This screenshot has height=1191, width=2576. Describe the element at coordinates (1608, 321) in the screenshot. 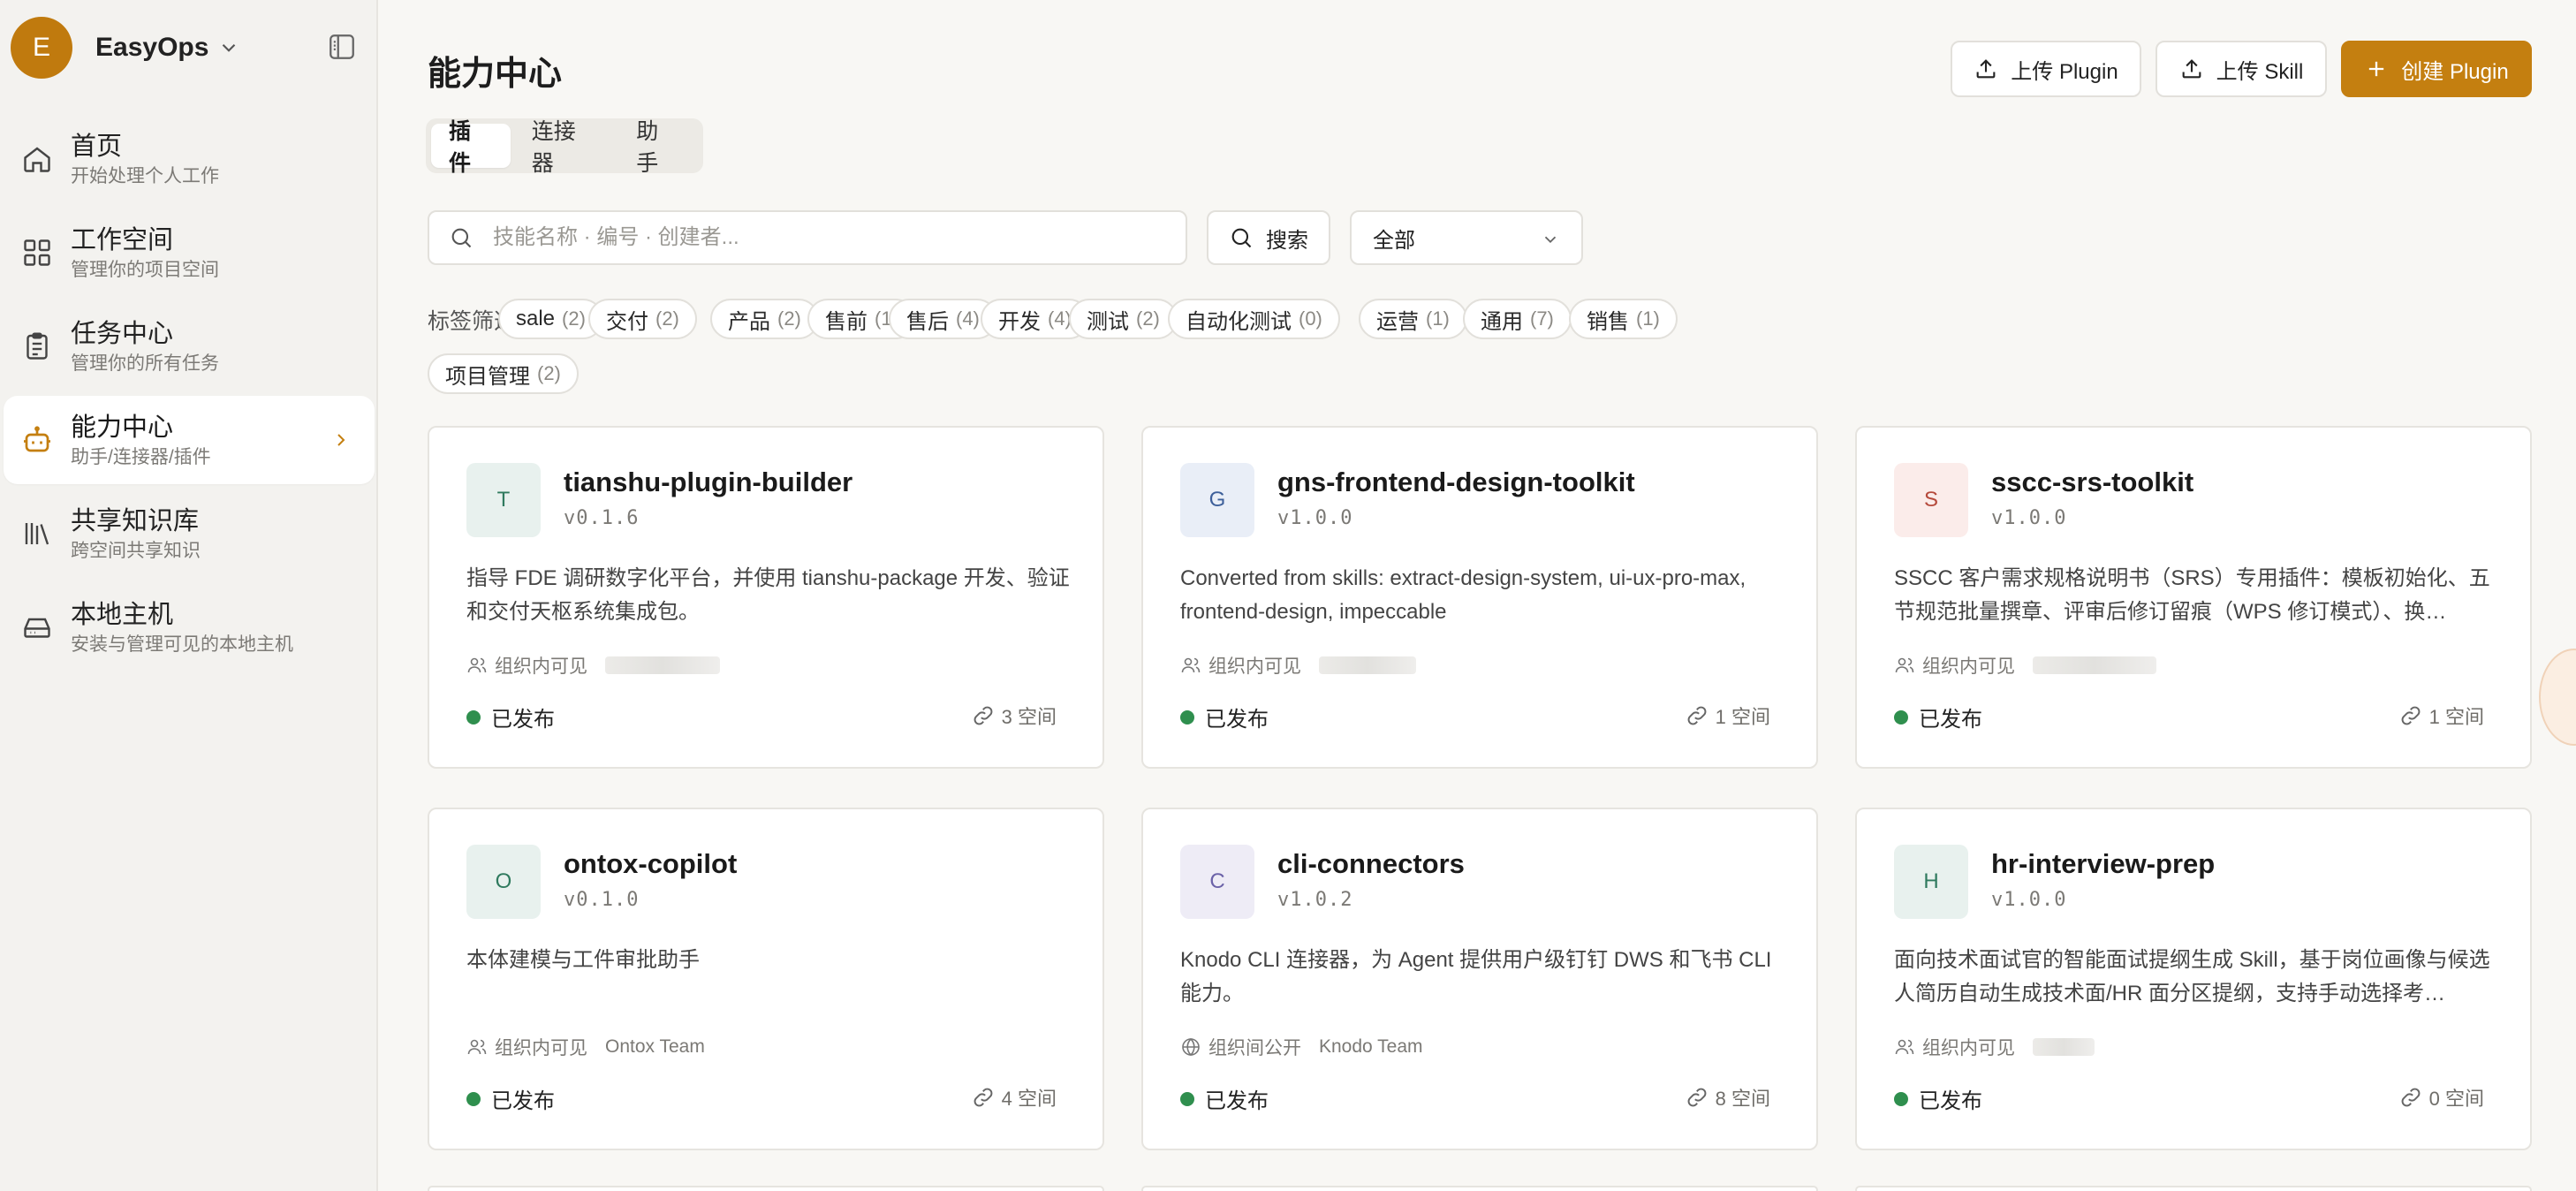

I see `tag-name: 销售` at that location.